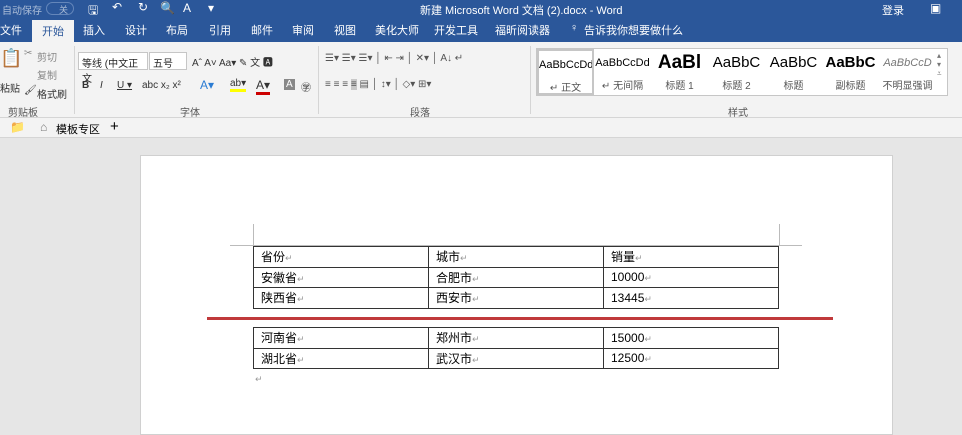 This screenshot has height=435, width=962. What do you see at coordinates (341, 358) in the screenshot?
I see `table-cell: 湖北省↵` at bounding box center [341, 358].